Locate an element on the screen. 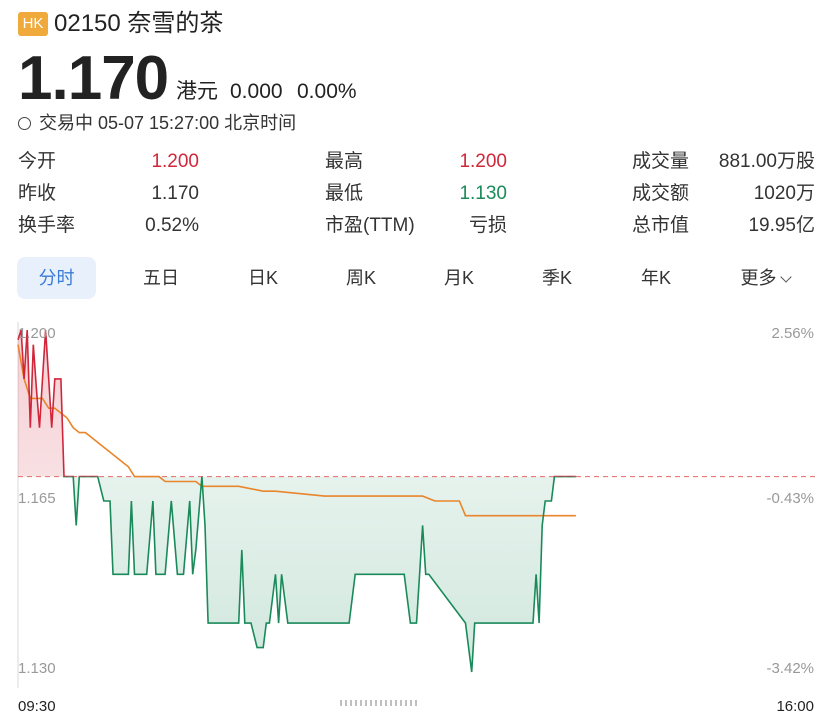  pct-label-top: 2.56% is located at coordinates (792, 333).